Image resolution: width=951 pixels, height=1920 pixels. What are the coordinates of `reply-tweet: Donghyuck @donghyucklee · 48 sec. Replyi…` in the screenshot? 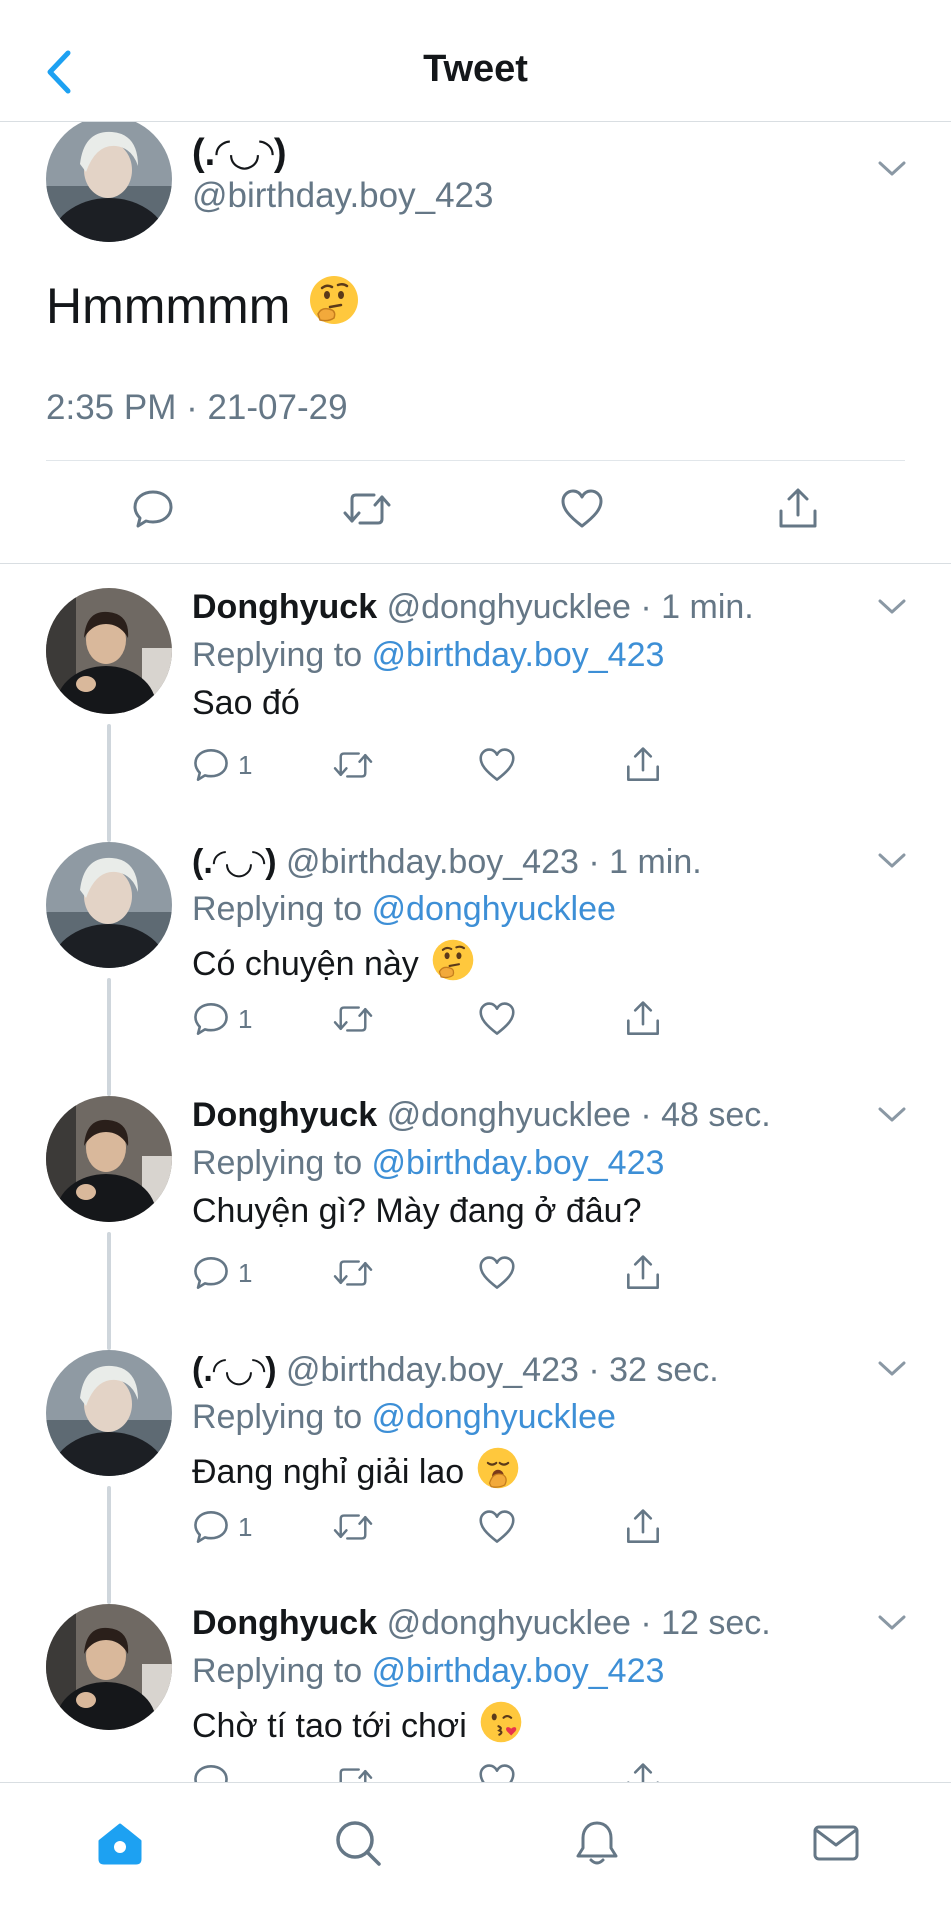 It's located at (475, 1211).